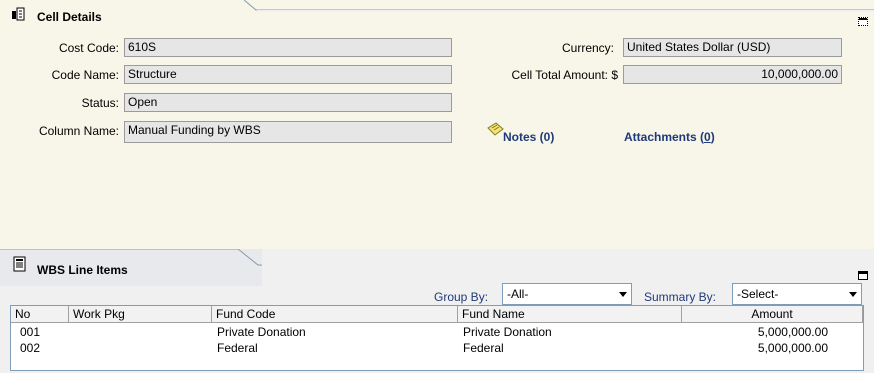 The width and height of the screenshot is (874, 373). I want to click on group-by-value: -All-, so click(518, 294).